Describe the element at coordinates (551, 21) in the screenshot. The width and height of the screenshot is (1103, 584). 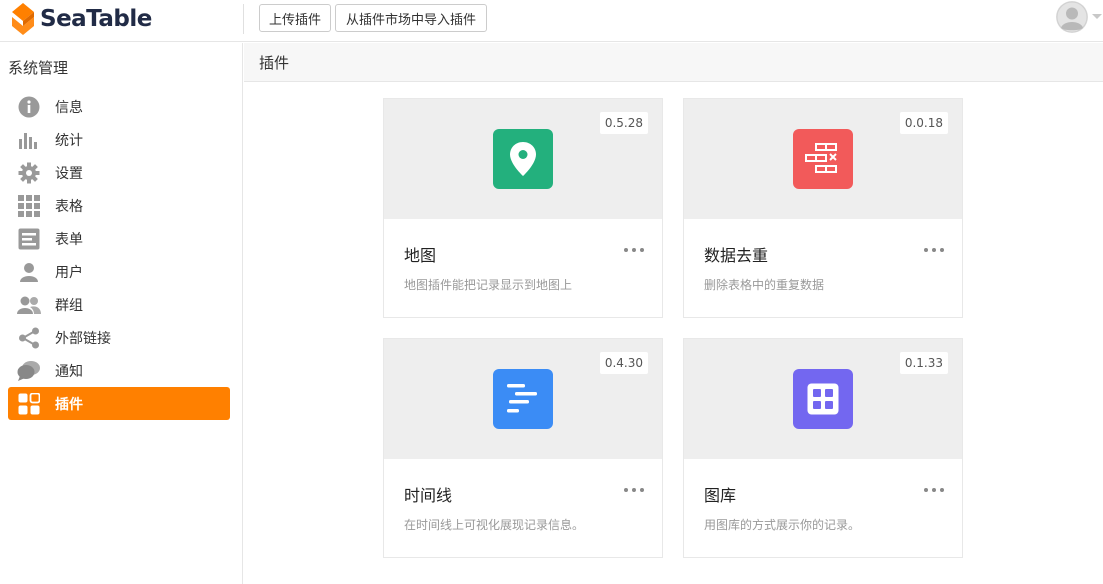
I see `top-header: SeaTable 上传插件 从插件市场中导入插件` at that location.